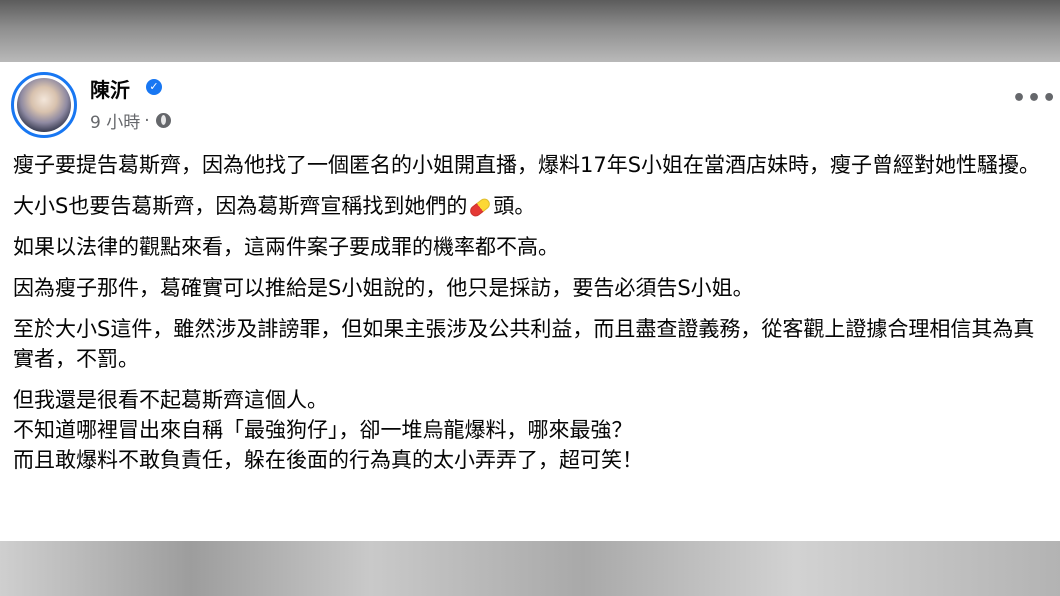 This screenshot has height=596, width=1060. Describe the element at coordinates (163, 120) in the screenshot. I see `globe-icon` at that location.